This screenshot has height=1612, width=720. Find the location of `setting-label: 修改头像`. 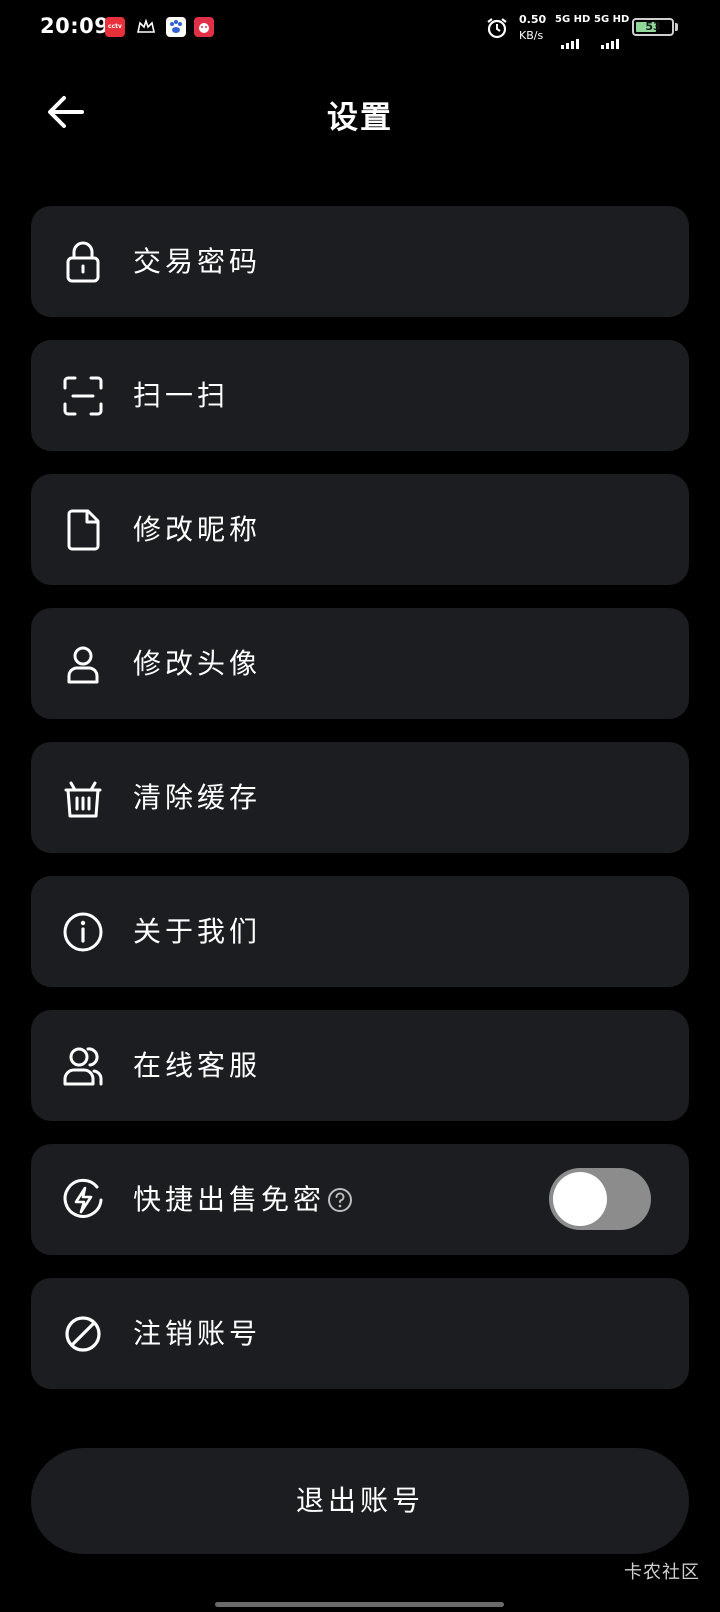

setting-label: 修改头像 is located at coordinates (197, 663).